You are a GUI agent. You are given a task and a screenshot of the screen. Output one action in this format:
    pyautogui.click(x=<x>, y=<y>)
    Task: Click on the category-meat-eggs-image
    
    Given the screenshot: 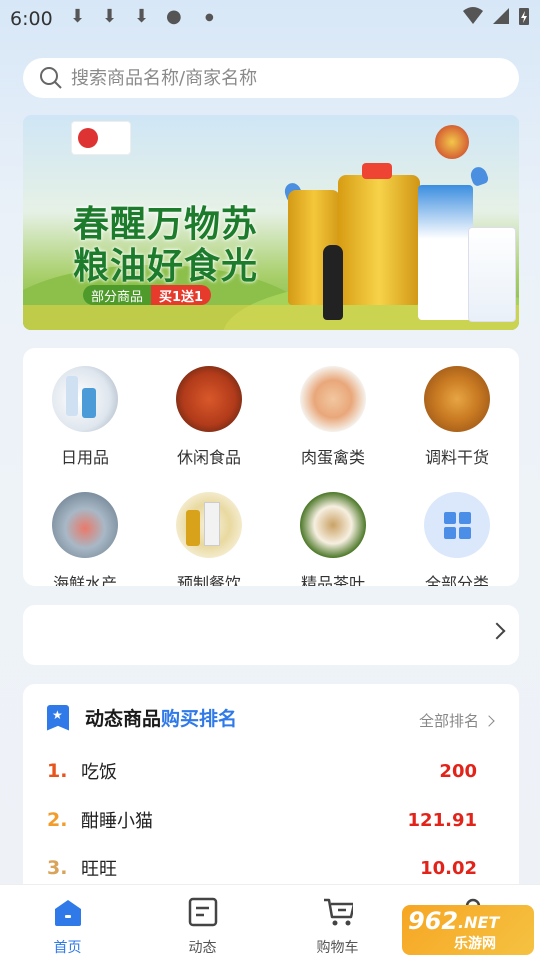 What is the action you would take?
    pyautogui.click(x=333, y=399)
    